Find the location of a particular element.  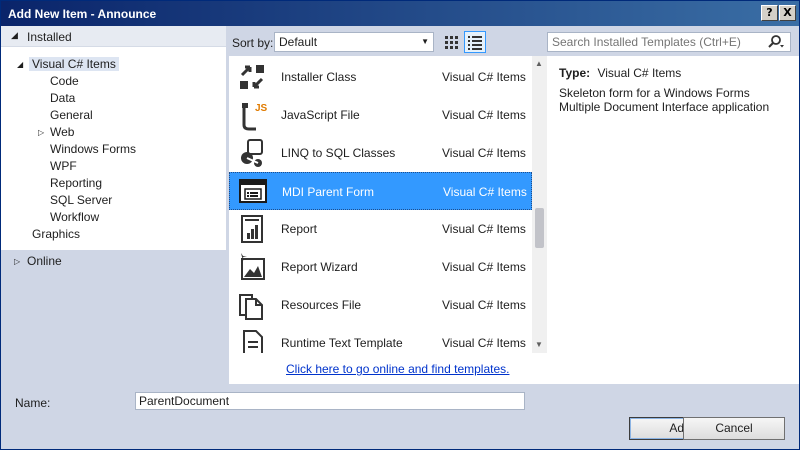

dropdown-arrow-icon: ▼ is located at coordinates (425, 41).